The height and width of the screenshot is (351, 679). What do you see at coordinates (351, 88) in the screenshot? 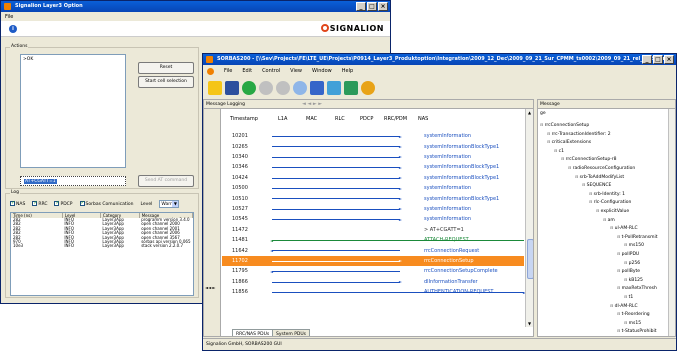
I see `export-icon` at bounding box center [351, 88].